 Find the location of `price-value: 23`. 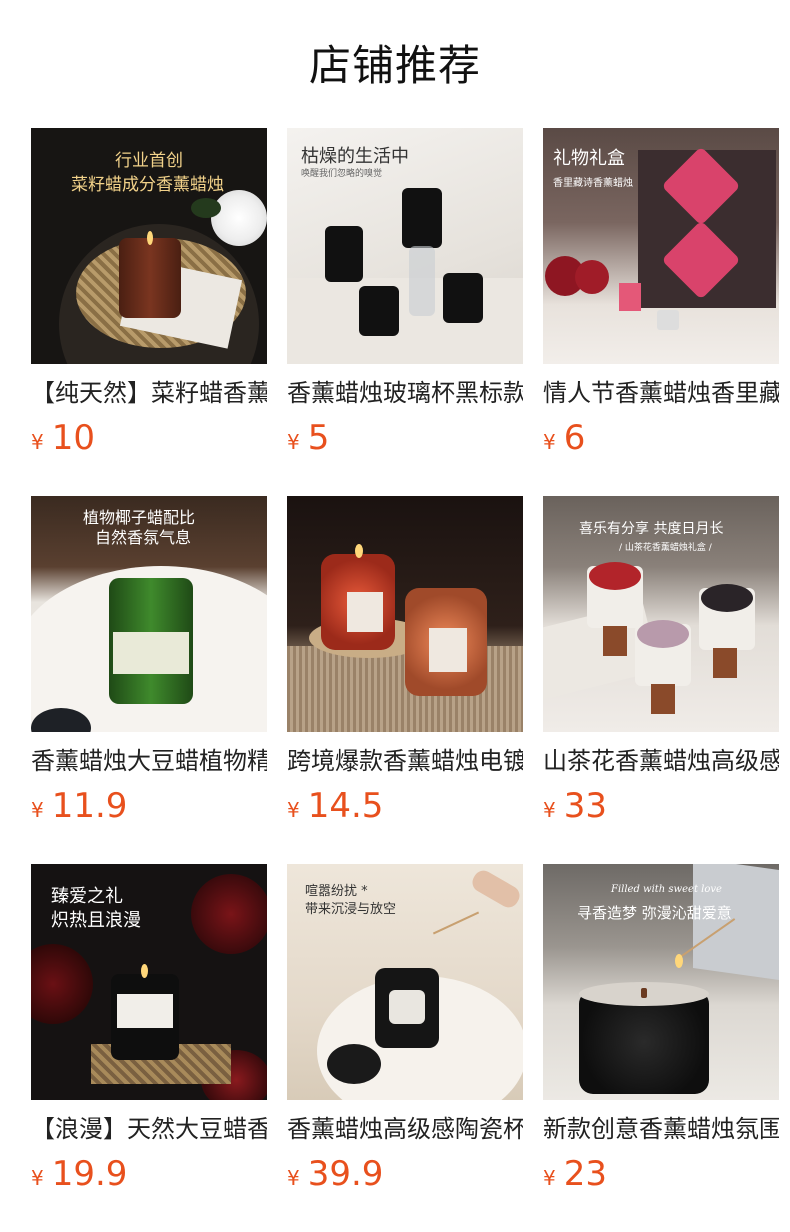

price-value: 23 is located at coordinates (585, 1174).